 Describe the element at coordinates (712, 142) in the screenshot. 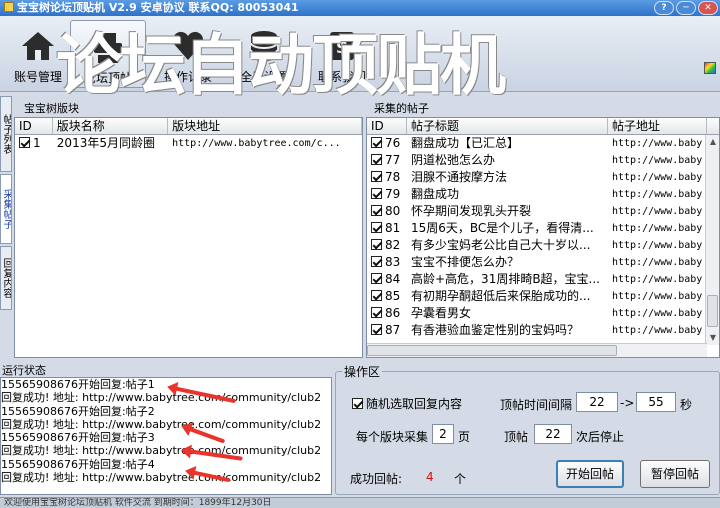

I see `scroll-up-icon: ▲` at that location.